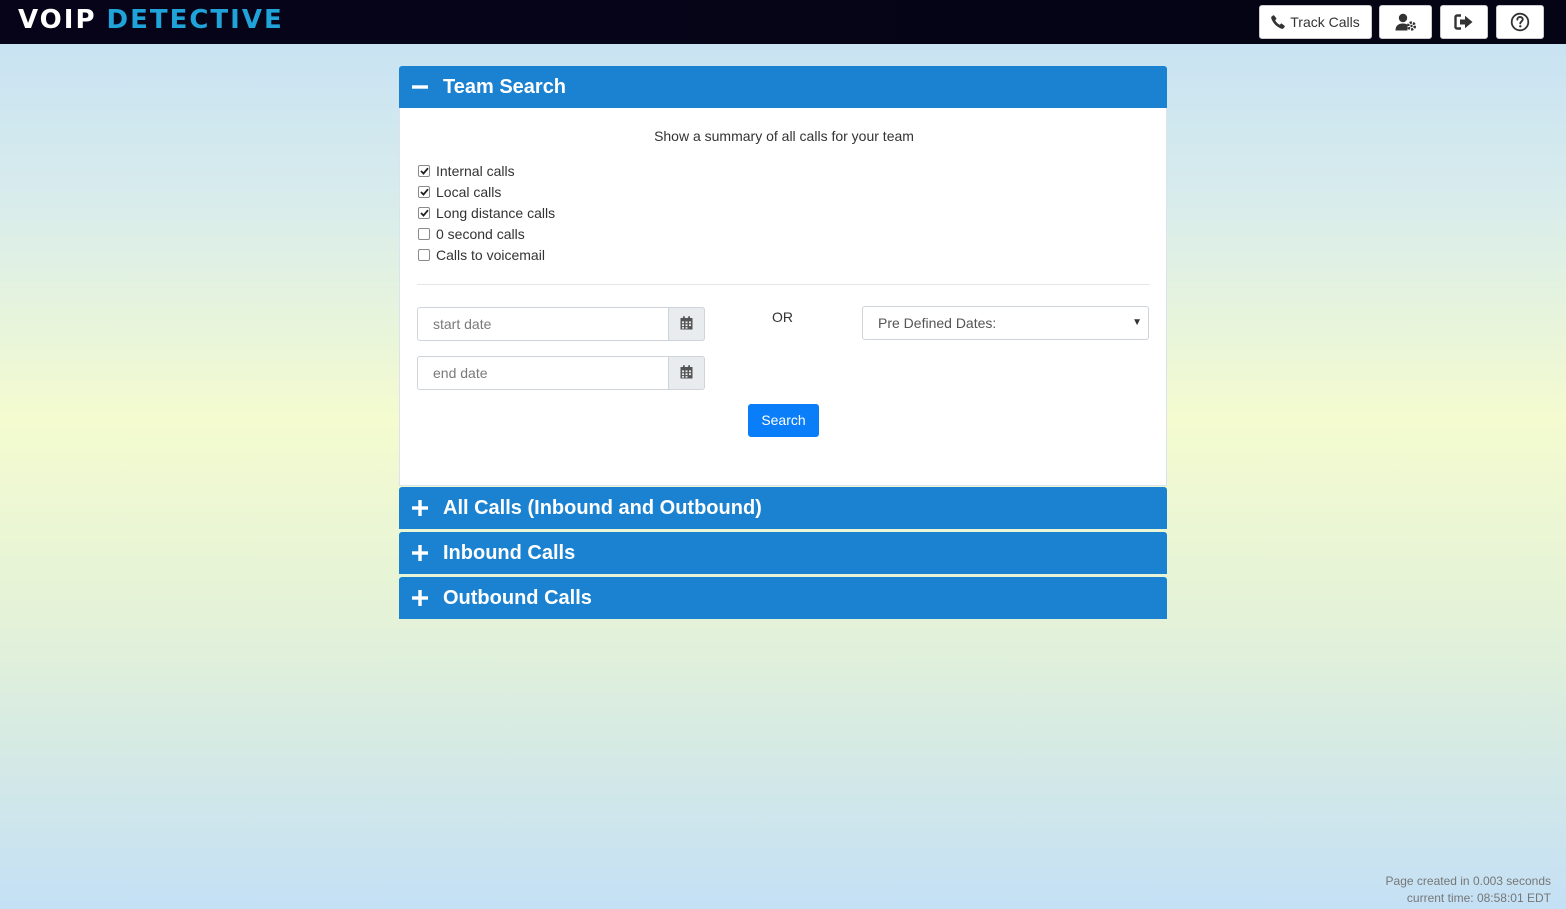  Describe the element at coordinates (490, 254) in the screenshot. I see `checkbox-label: Calls to voicemail` at that location.